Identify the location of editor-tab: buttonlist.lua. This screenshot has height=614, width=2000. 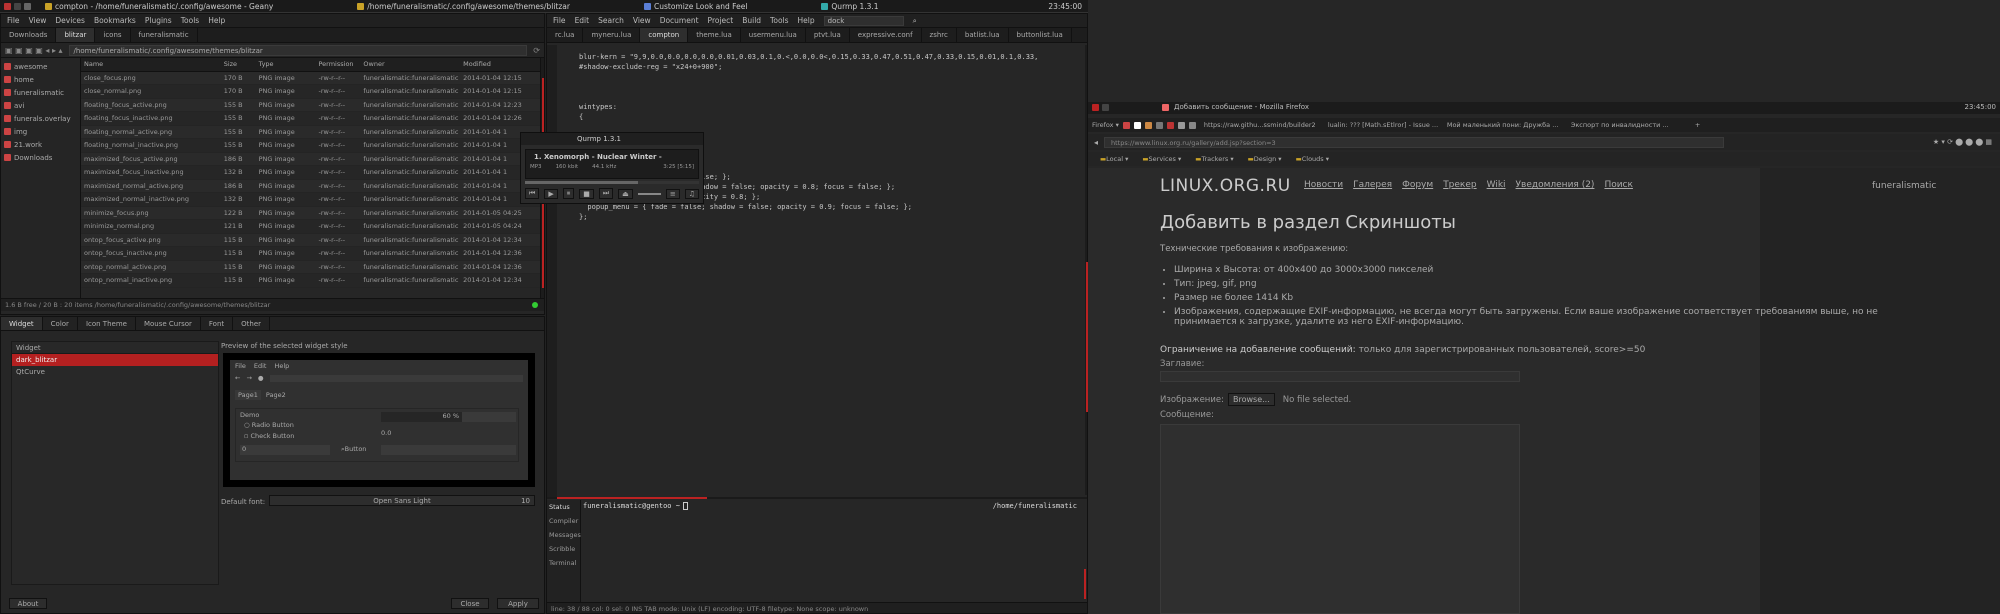
(1040, 35).